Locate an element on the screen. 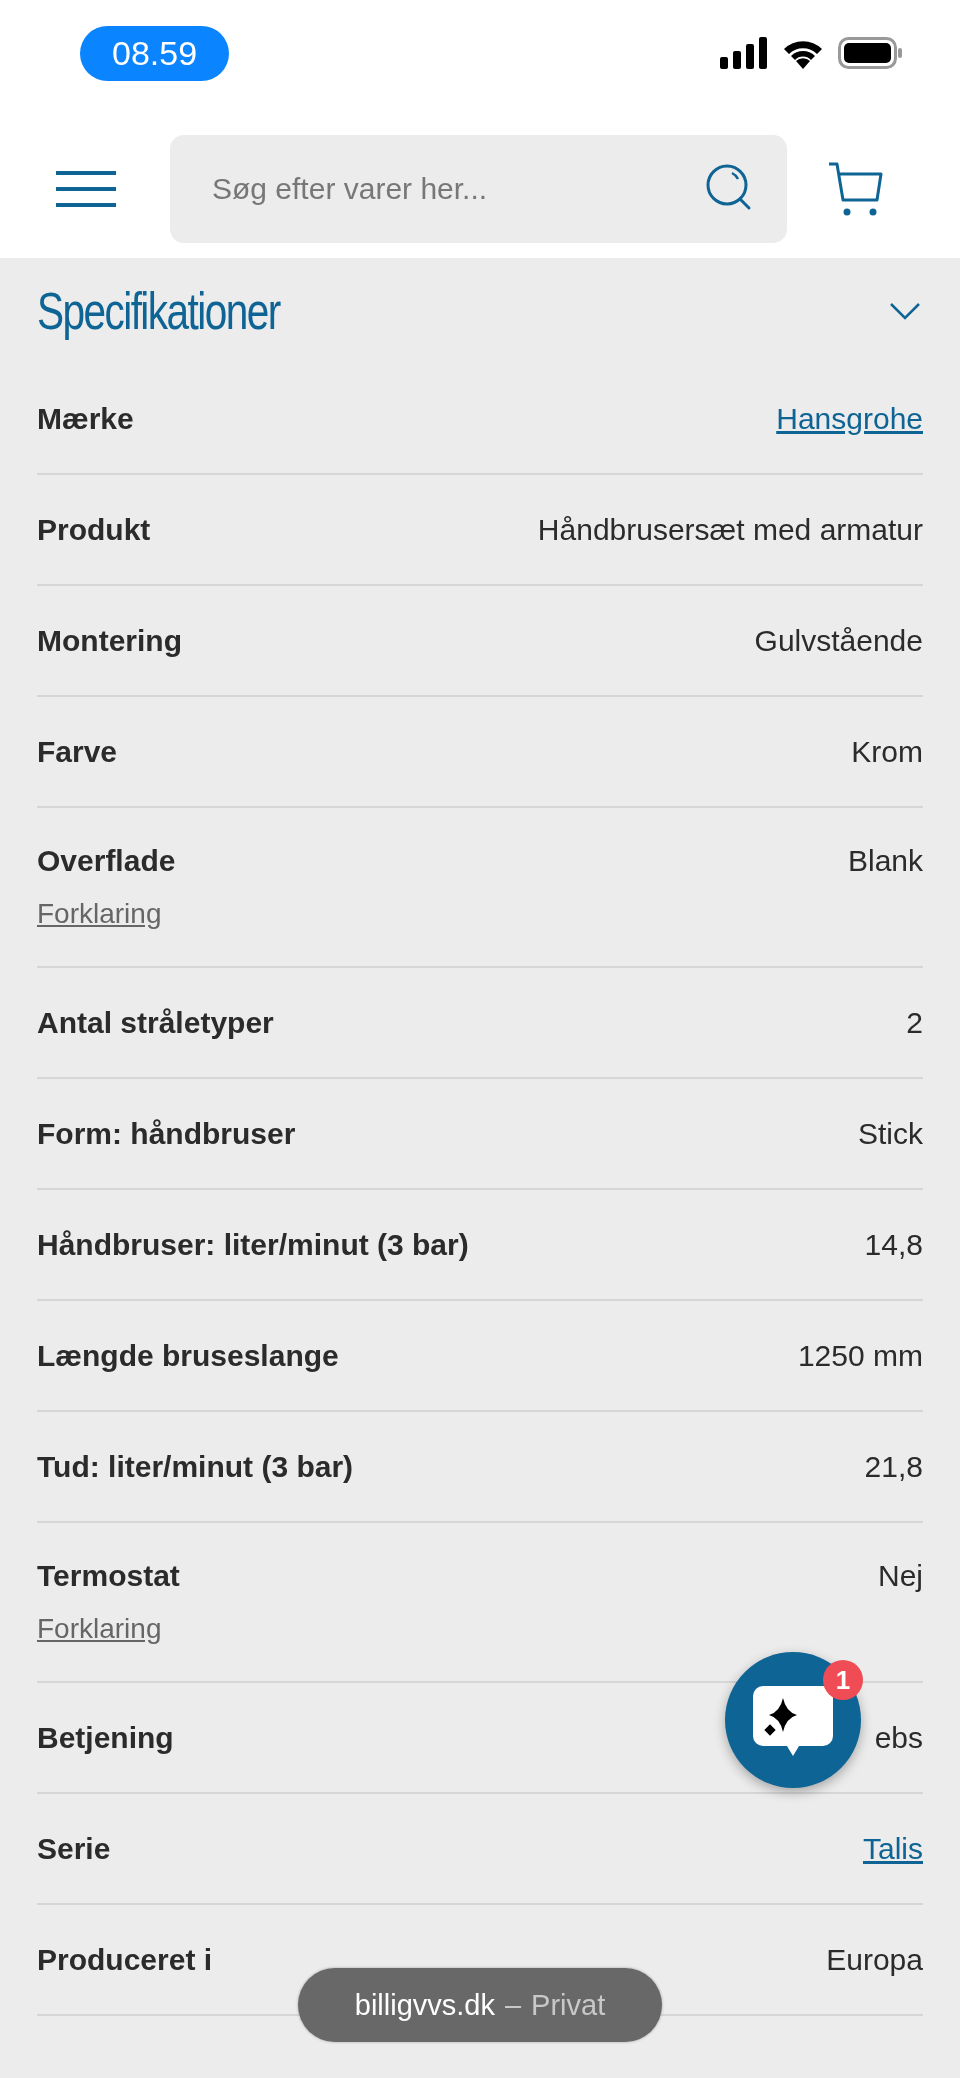 Image resolution: width=960 pixels, height=2078 pixels. notification-badge: 1 is located at coordinates (843, 1680).